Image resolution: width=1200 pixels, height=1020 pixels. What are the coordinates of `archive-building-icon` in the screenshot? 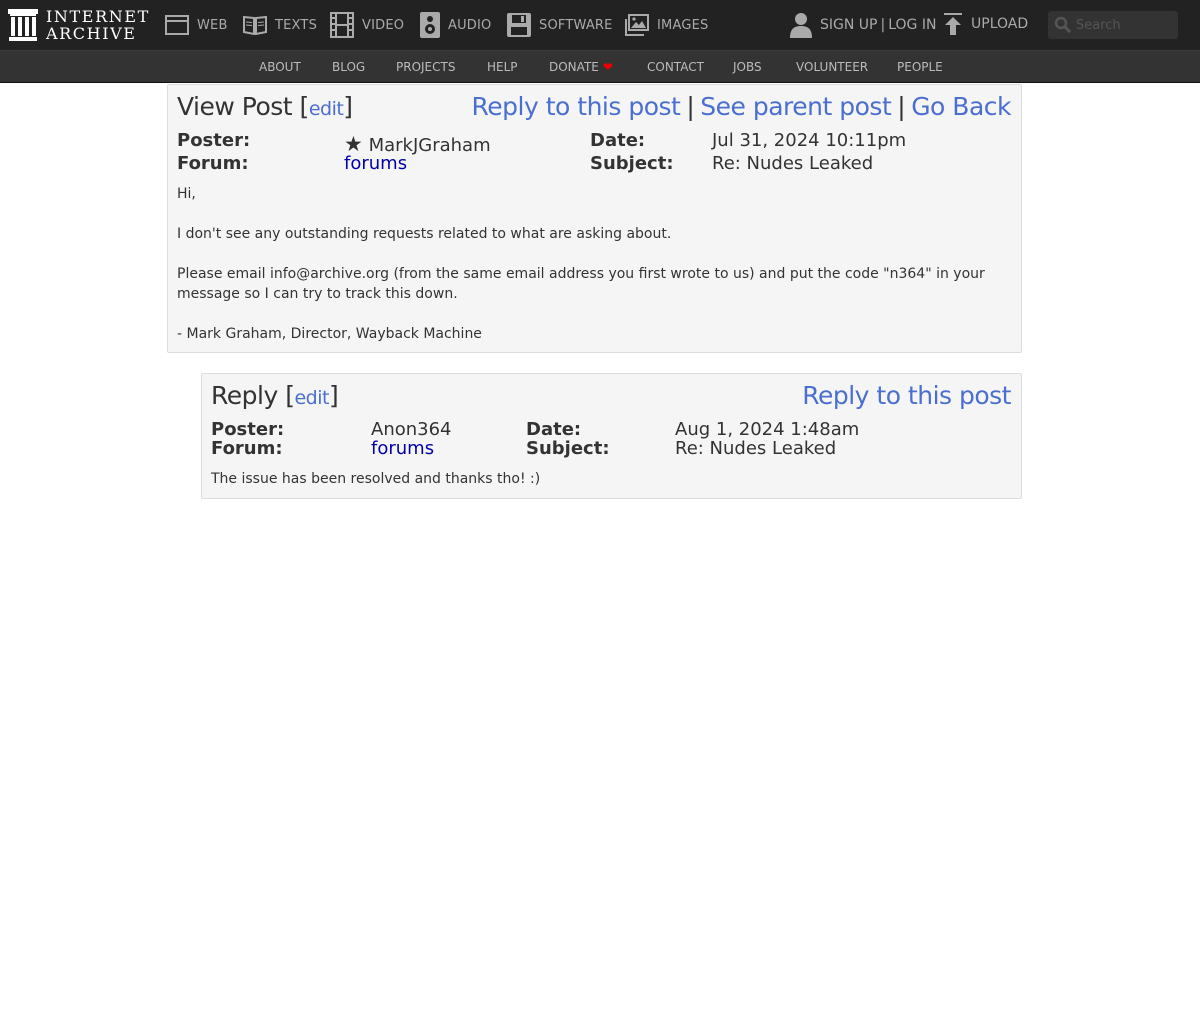 It's located at (23, 25).